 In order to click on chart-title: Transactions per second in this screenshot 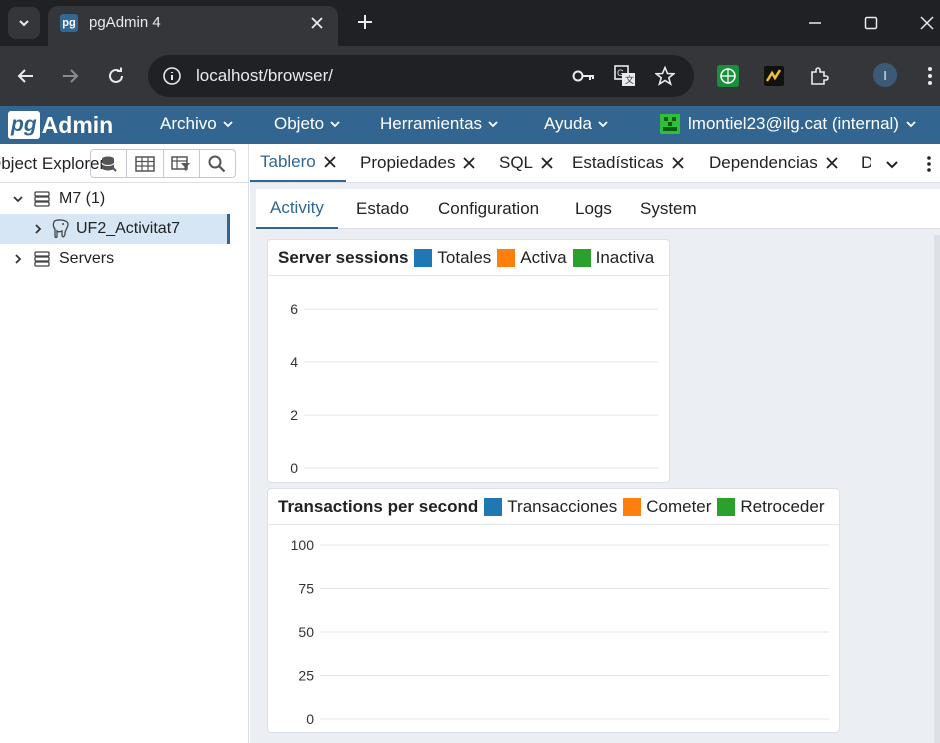, I will do `click(378, 506)`.